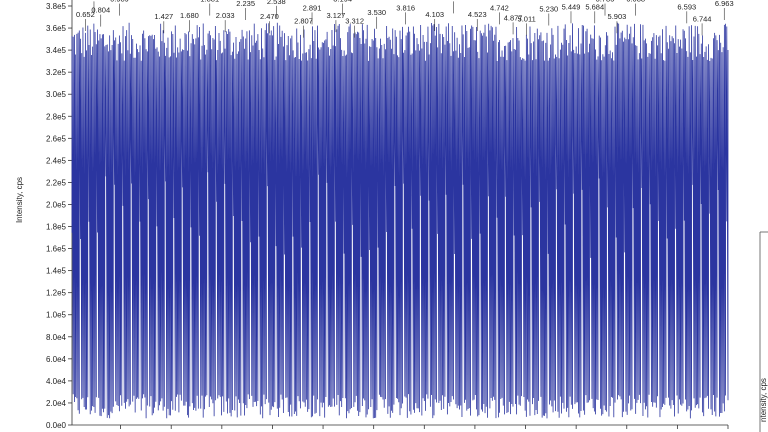 Image resolution: width=768 pixels, height=432 pixels. Describe the element at coordinates (763, 400) in the screenshot. I see `inset-y-axis-title: ntensity, cps` at that location.